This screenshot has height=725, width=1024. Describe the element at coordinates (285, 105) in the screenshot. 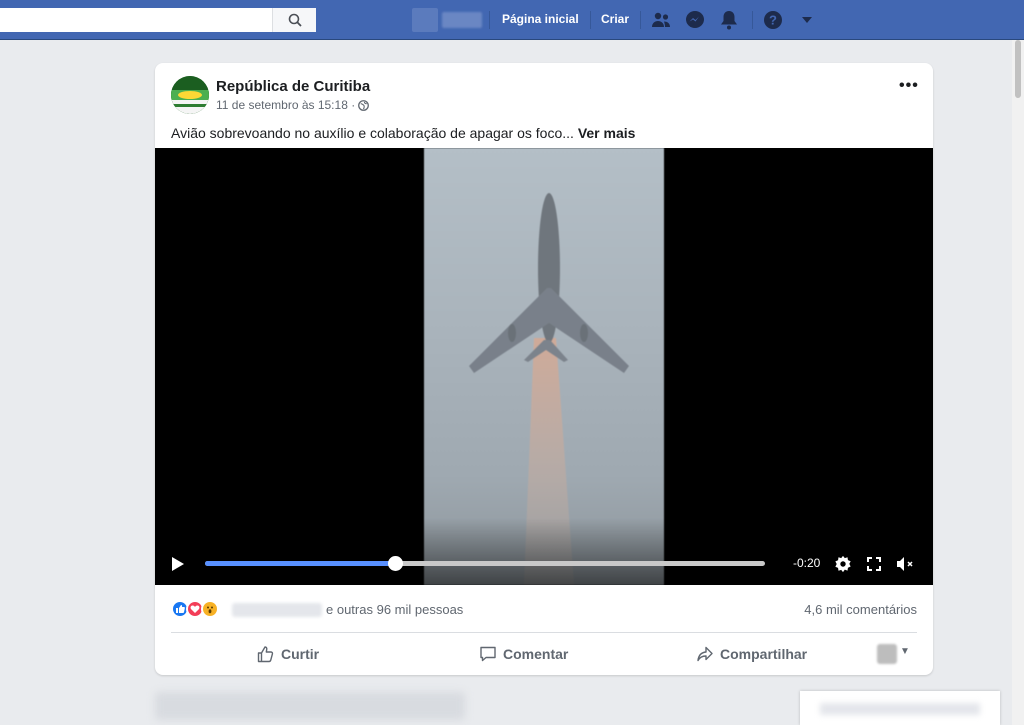

I see `post-date: 11 de setembro às 15:18 ·` at that location.